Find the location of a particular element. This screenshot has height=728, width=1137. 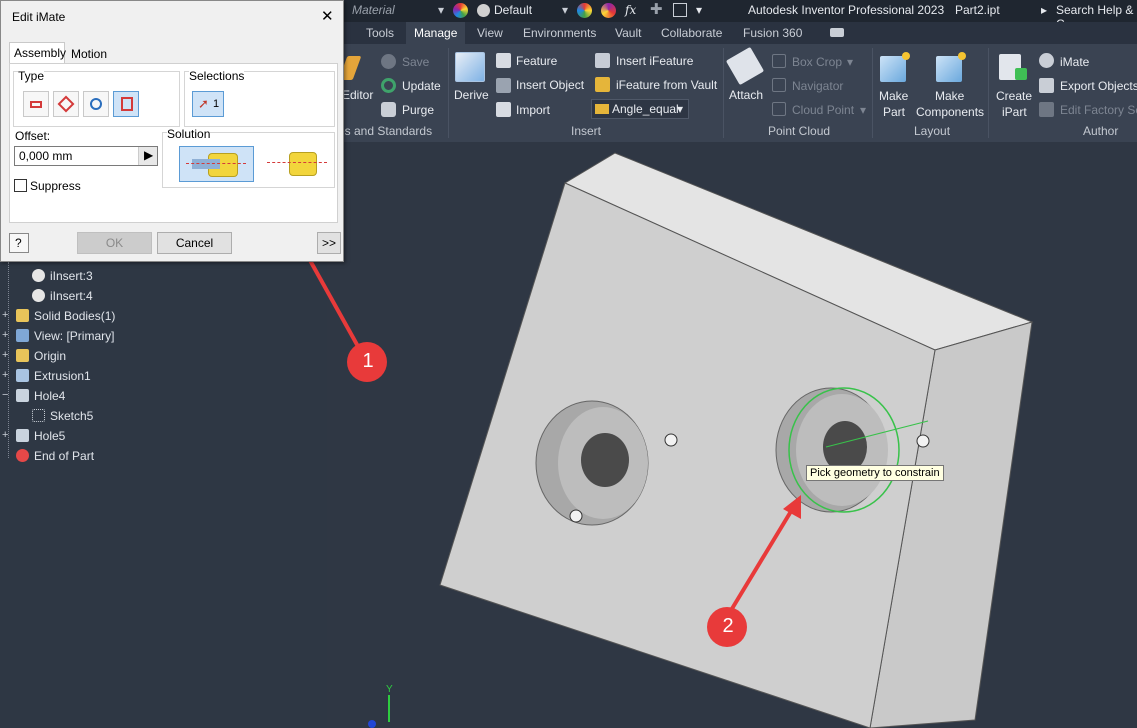

offset-label: Offset: is located at coordinates (33, 136).